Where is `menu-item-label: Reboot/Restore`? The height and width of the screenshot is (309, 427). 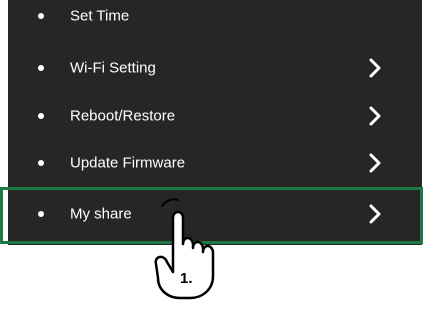 menu-item-label: Reboot/Restore is located at coordinates (123, 116).